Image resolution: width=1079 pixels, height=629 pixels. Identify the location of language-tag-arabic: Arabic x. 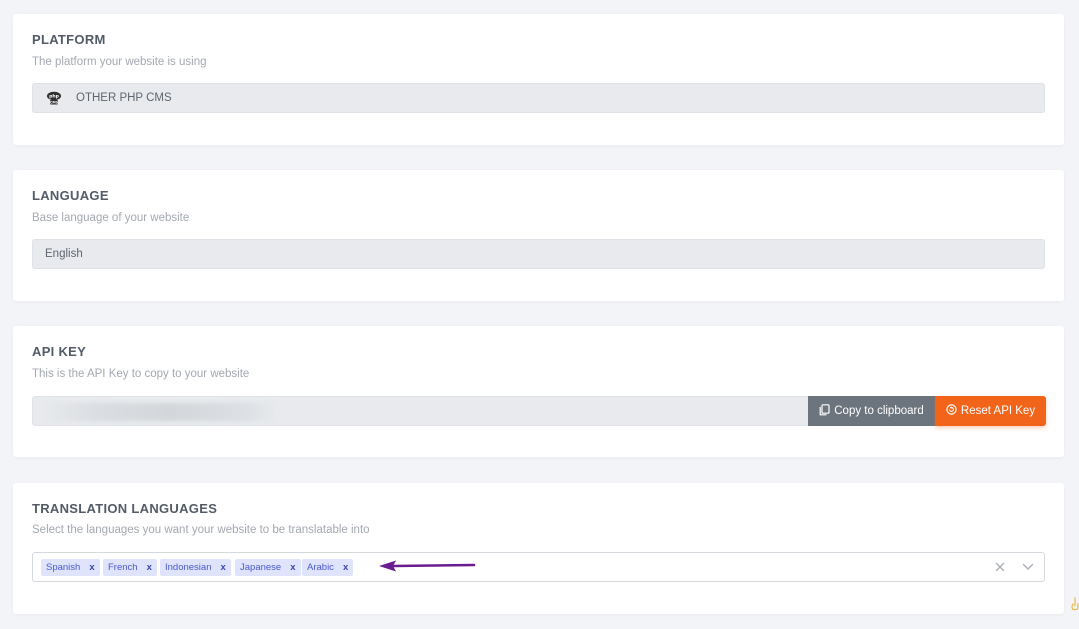
(328, 567).